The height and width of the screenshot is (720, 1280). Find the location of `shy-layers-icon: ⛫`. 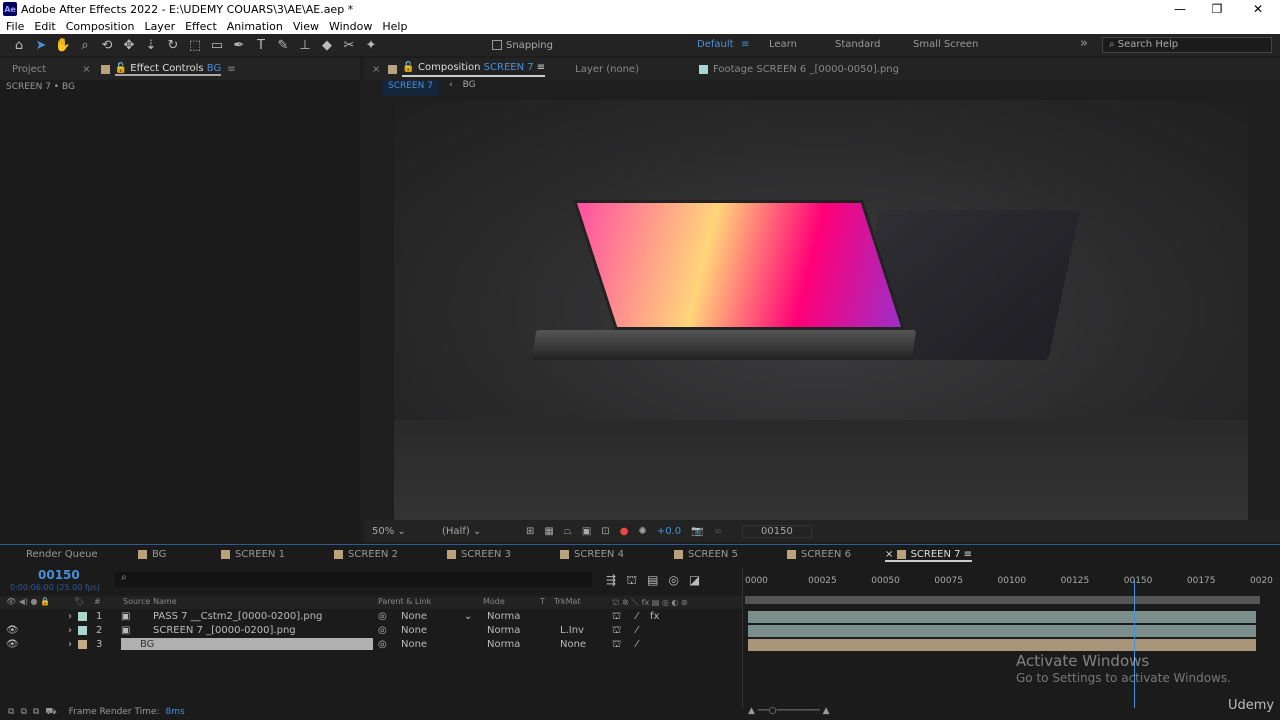

shy-layers-icon: ⛫ is located at coordinates (631, 581).